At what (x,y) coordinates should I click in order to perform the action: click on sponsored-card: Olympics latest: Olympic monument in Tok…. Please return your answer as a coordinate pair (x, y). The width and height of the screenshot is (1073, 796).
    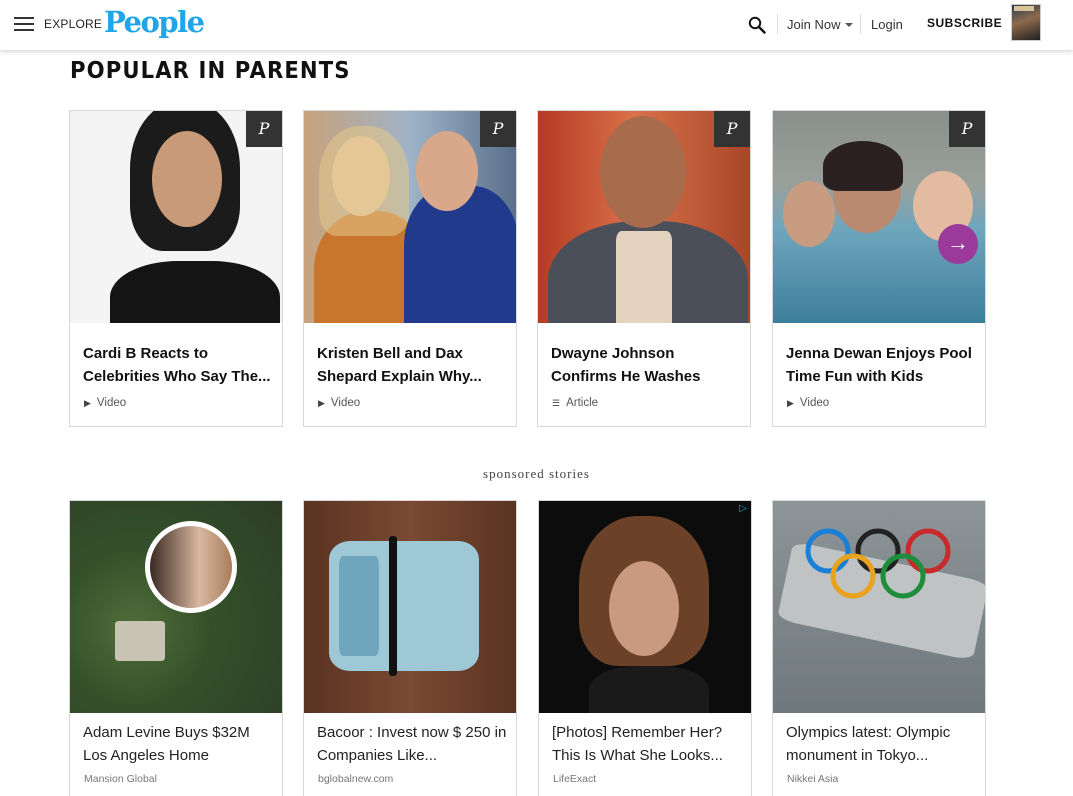
    Looking at the image, I should click on (879, 648).